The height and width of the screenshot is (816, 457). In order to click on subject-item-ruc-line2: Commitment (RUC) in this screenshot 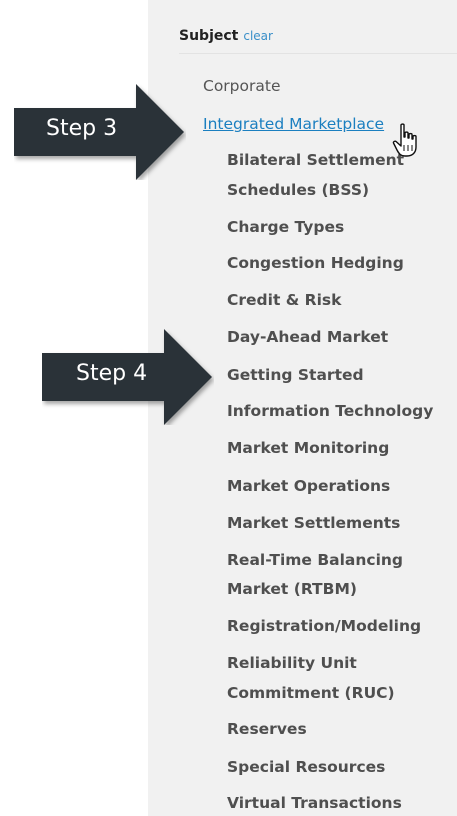, I will do `click(311, 693)`.